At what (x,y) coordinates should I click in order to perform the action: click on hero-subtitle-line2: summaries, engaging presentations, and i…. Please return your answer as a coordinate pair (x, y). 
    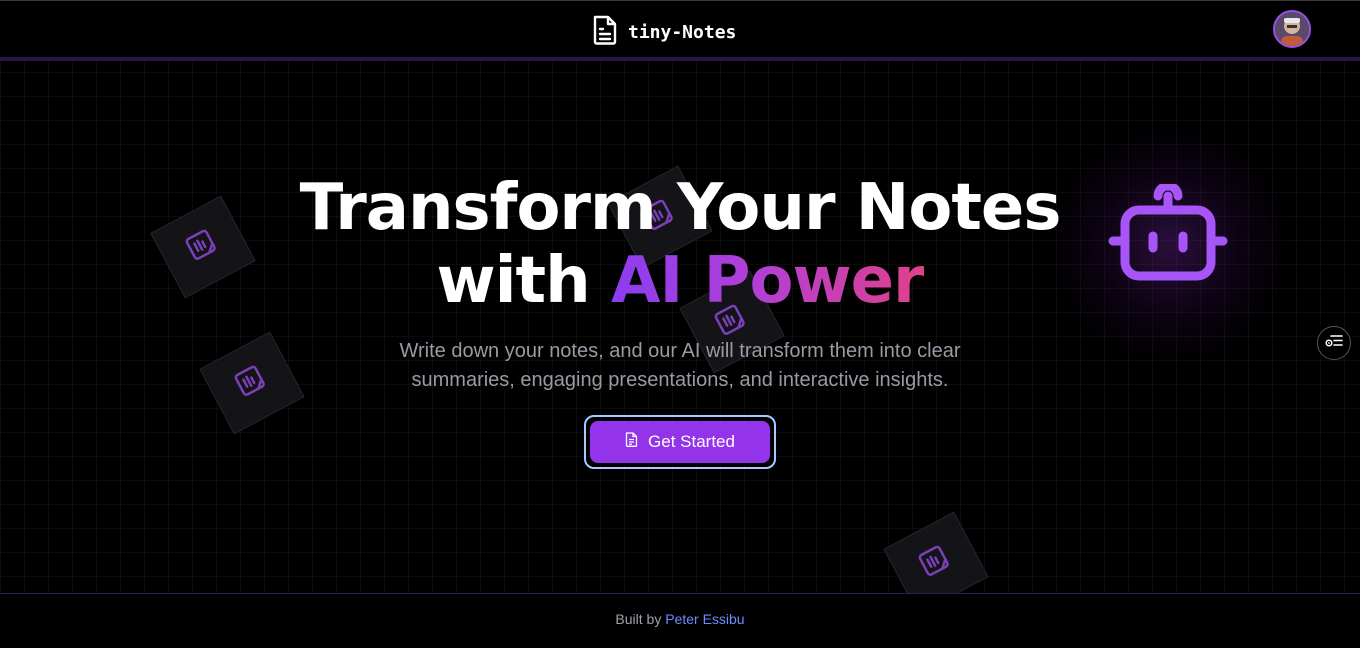
    Looking at the image, I should click on (680, 380).